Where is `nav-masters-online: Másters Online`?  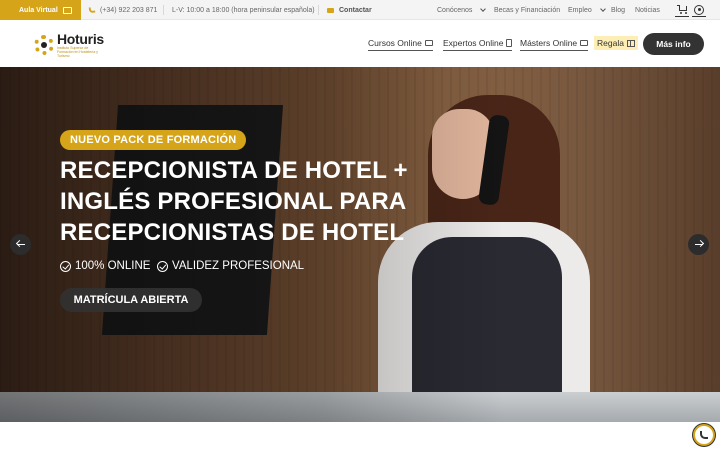
nav-masters-online: Másters Online is located at coordinates (554, 44).